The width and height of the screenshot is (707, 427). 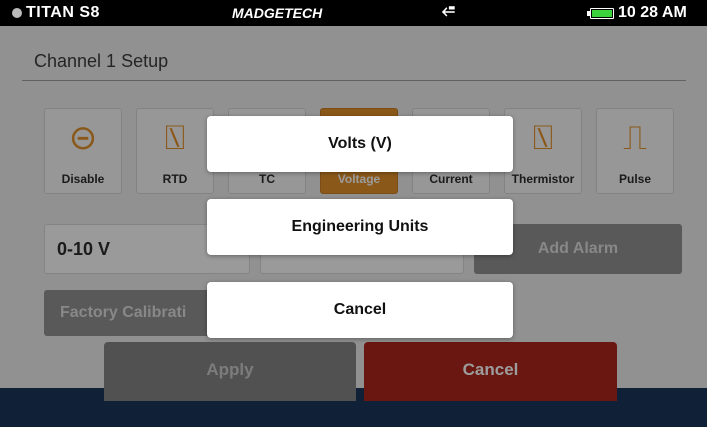 What do you see at coordinates (448, 11) in the screenshot?
I see `usb-icon: ⭀` at bounding box center [448, 11].